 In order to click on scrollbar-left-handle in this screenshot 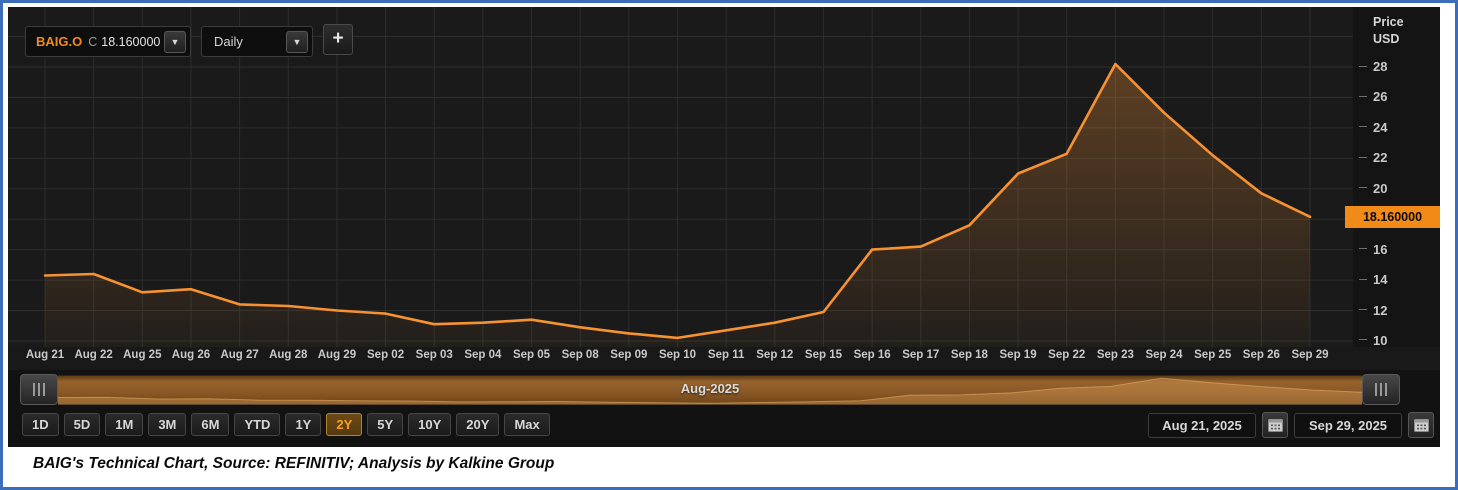, I will do `click(39, 389)`.